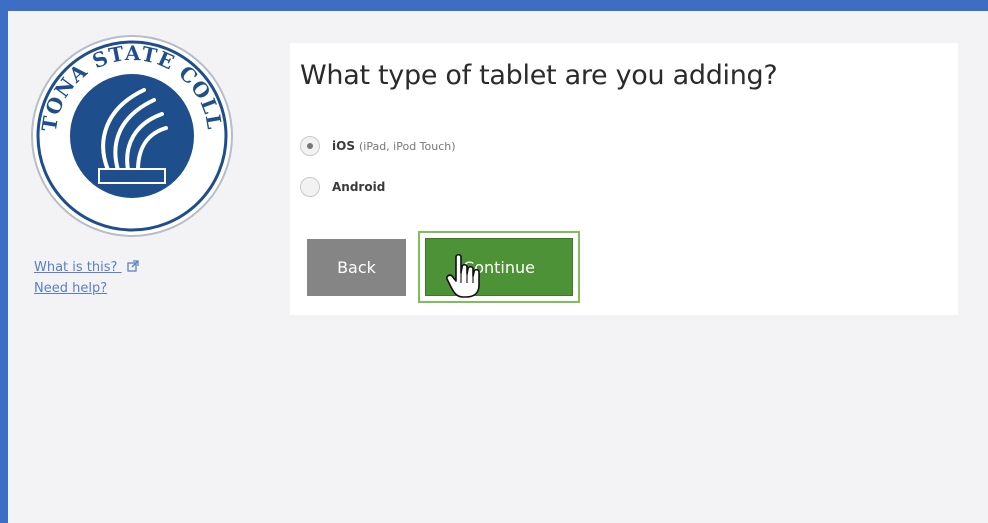  I want to click on hand-pointer-cursor-icon, so click(463, 275).